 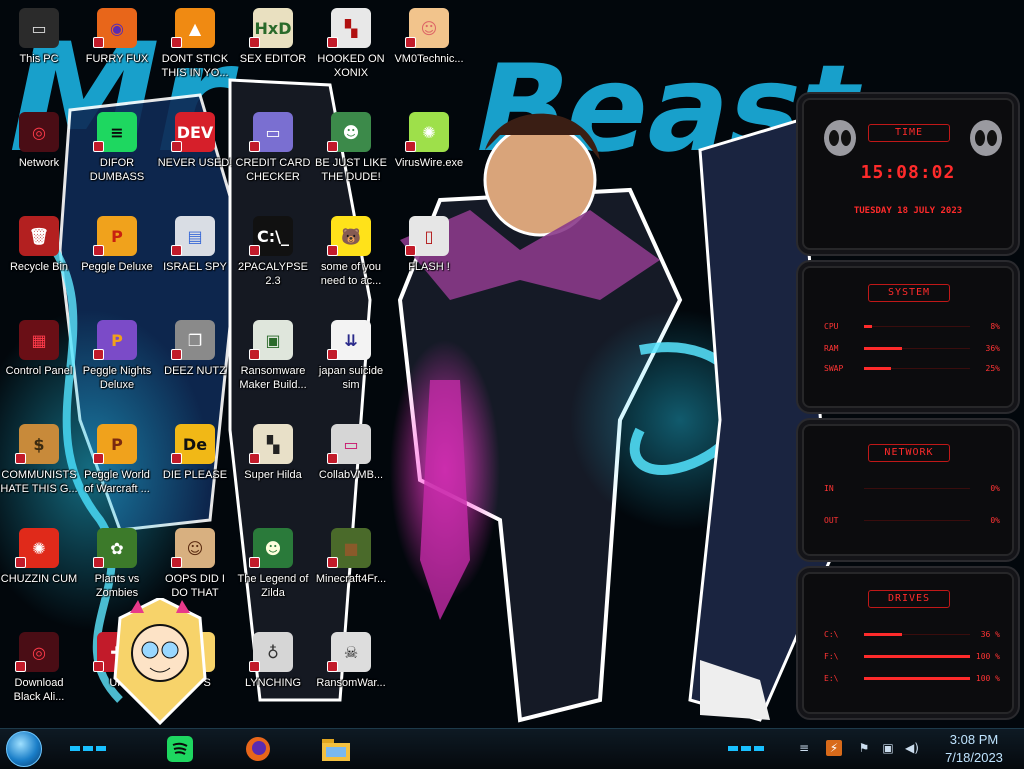 I want to click on taskbar-deco, so click(x=92, y=746).